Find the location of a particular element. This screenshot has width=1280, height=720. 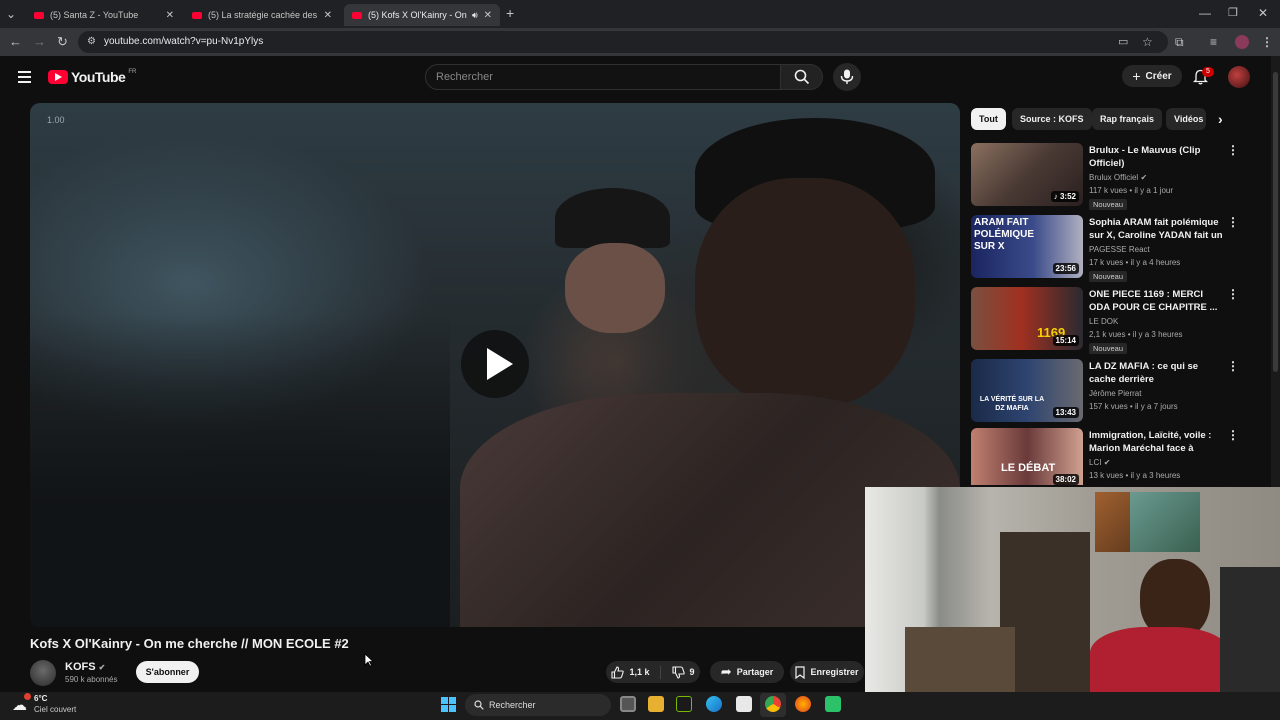

related-channel-name: Jérôme Pierrat is located at coordinates (1115, 393).